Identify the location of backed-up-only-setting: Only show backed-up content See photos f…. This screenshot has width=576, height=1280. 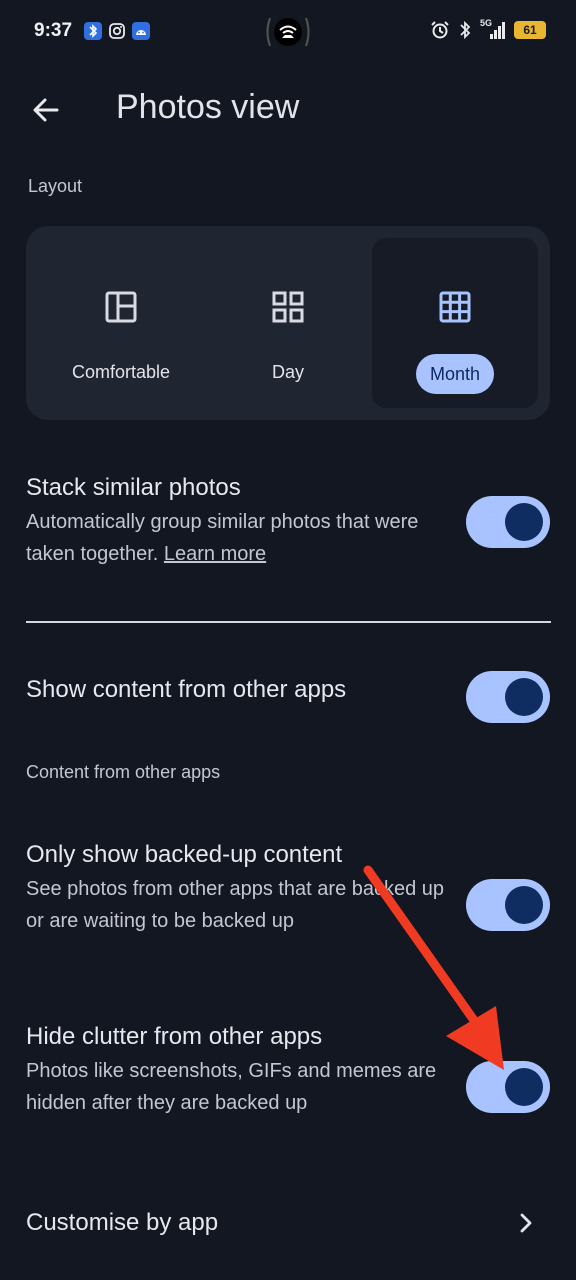
(288, 888).